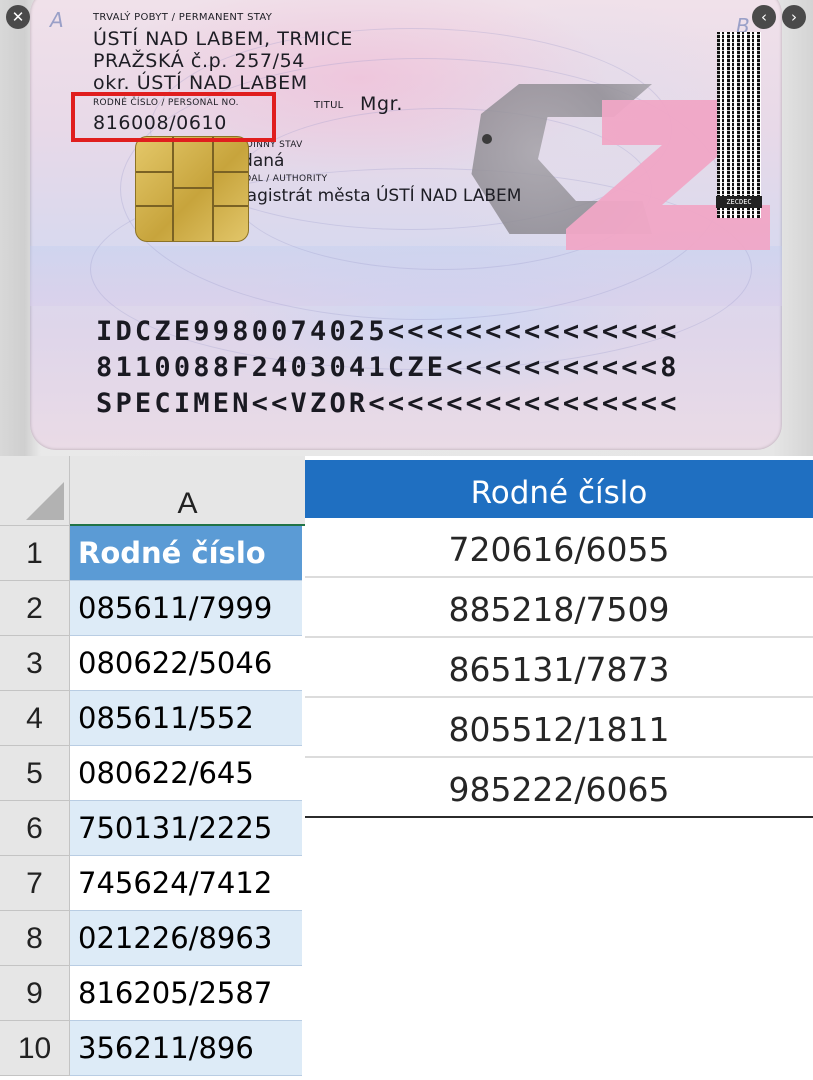 The width and height of the screenshot is (813, 1080). I want to click on row-header: 2, so click(35, 608).